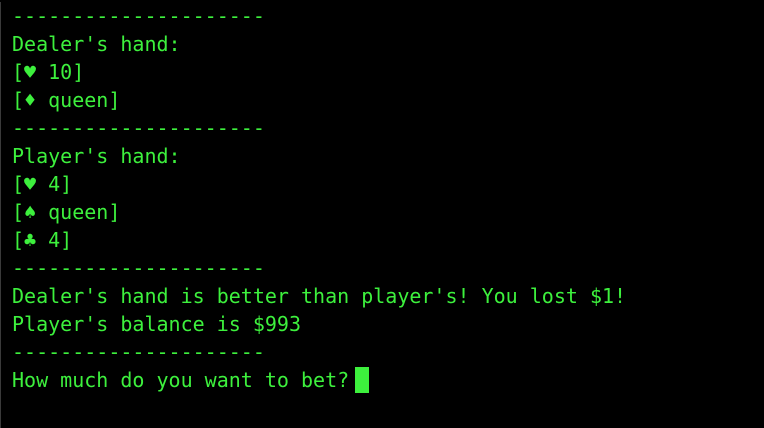 Image resolution: width=764 pixels, height=428 pixels. Describe the element at coordinates (42, 184) in the screenshot. I see `player-card-1: [♥ 4]` at that location.